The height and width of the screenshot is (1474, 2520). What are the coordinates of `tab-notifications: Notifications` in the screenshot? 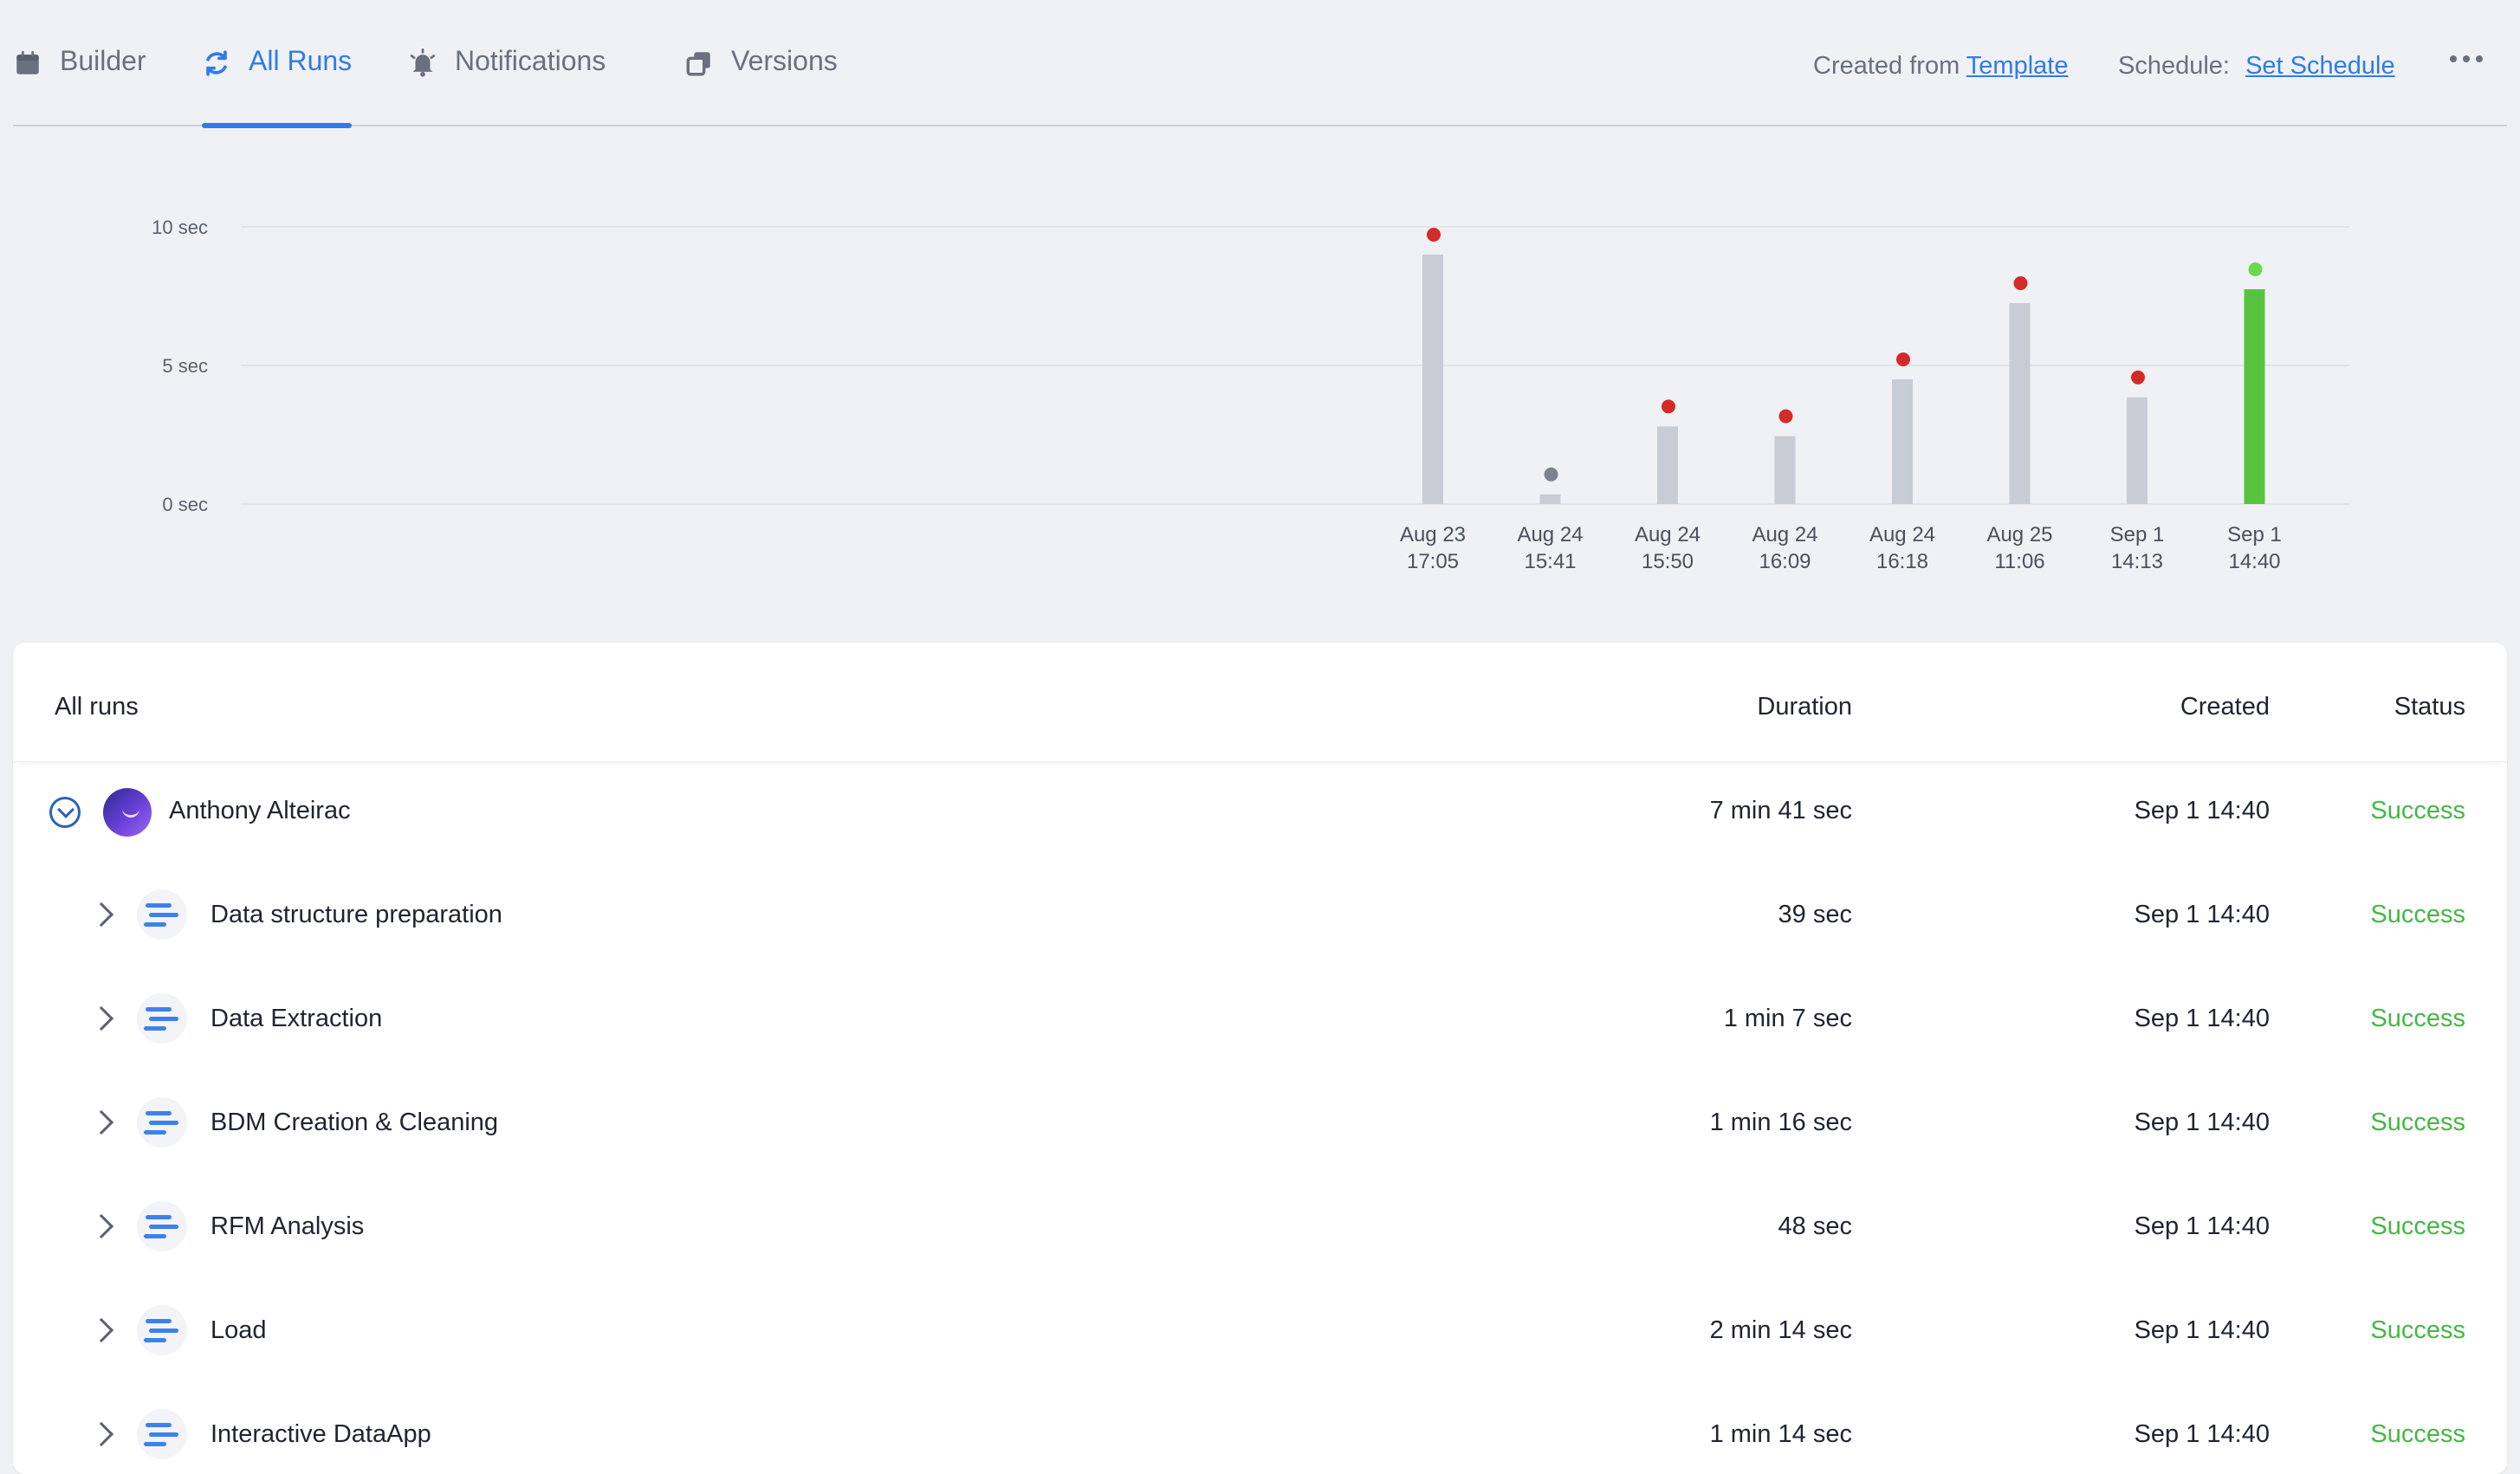 It's located at (507, 85).